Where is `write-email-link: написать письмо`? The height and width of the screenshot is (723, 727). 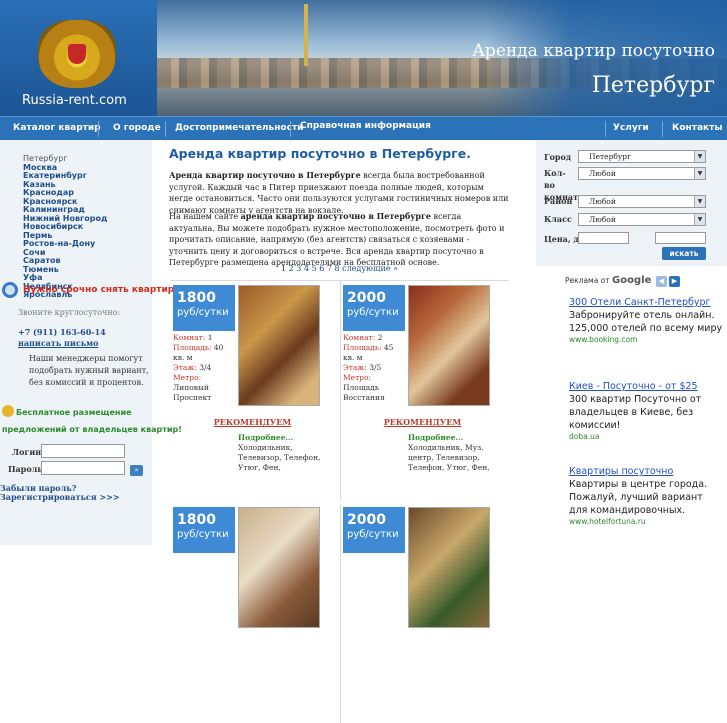
write-email-link: написать письмо is located at coordinates (58, 343).